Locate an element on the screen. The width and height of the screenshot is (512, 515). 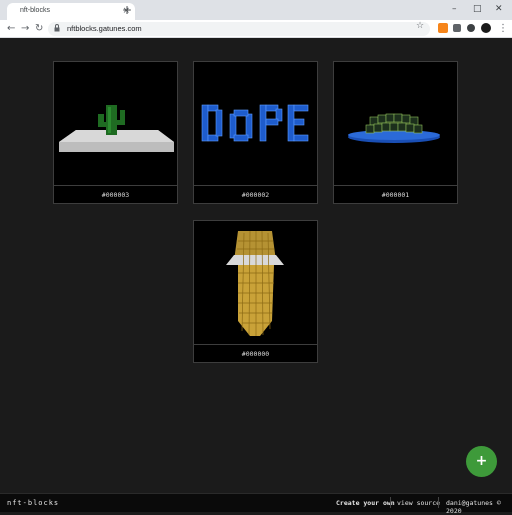
nft-card: #000002 is located at coordinates (255, 132).